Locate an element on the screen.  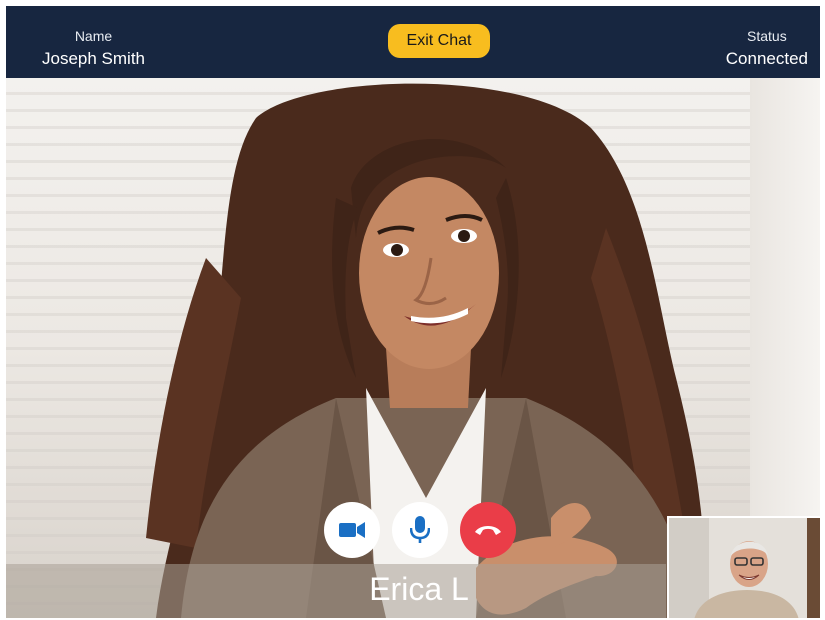
phone-hangup-icon is located at coordinates (488, 530).